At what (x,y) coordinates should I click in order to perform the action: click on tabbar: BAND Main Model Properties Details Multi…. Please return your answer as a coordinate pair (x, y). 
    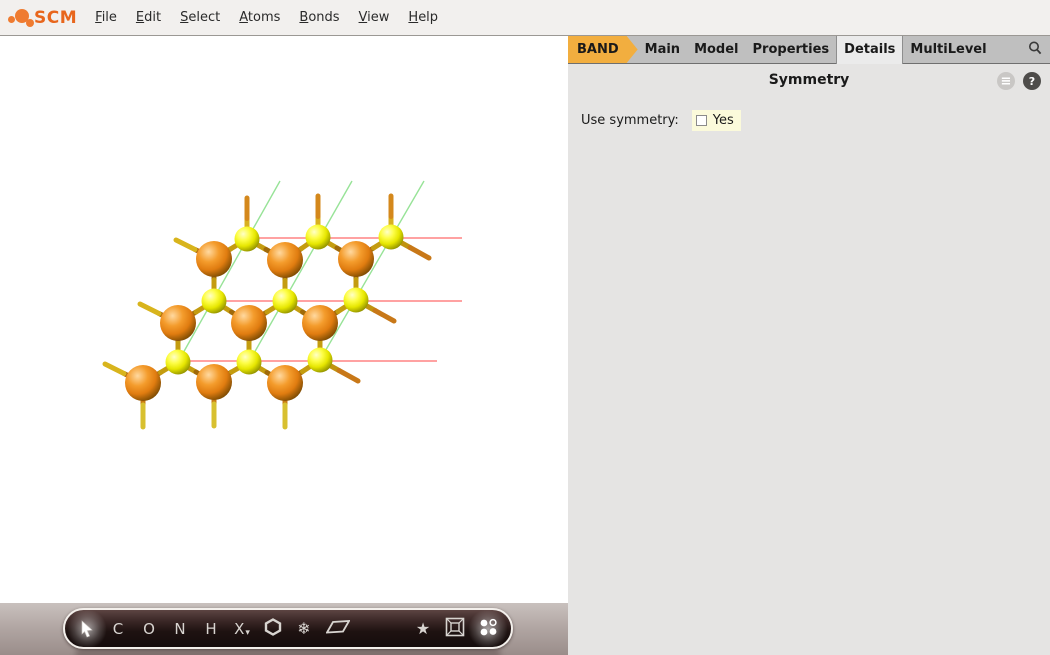
    Looking at the image, I should click on (809, 50).